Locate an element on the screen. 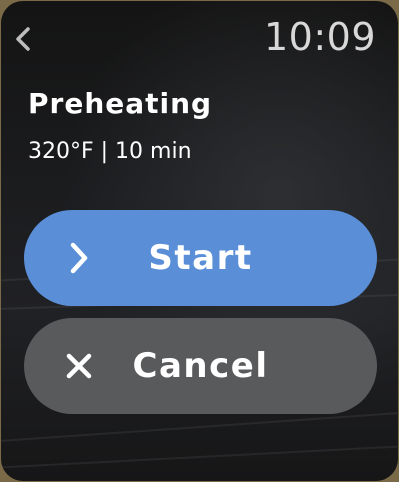 The width and height of the screenshot is (399, 482). chevron-left-icon is located at coordinates (23, 39).